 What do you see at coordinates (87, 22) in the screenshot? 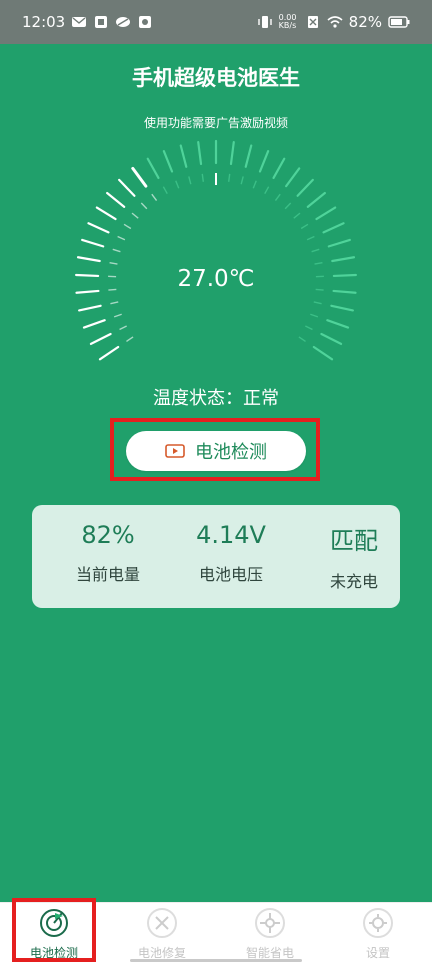
I see `status-left: 12:03` at bounding box center [87, 22].